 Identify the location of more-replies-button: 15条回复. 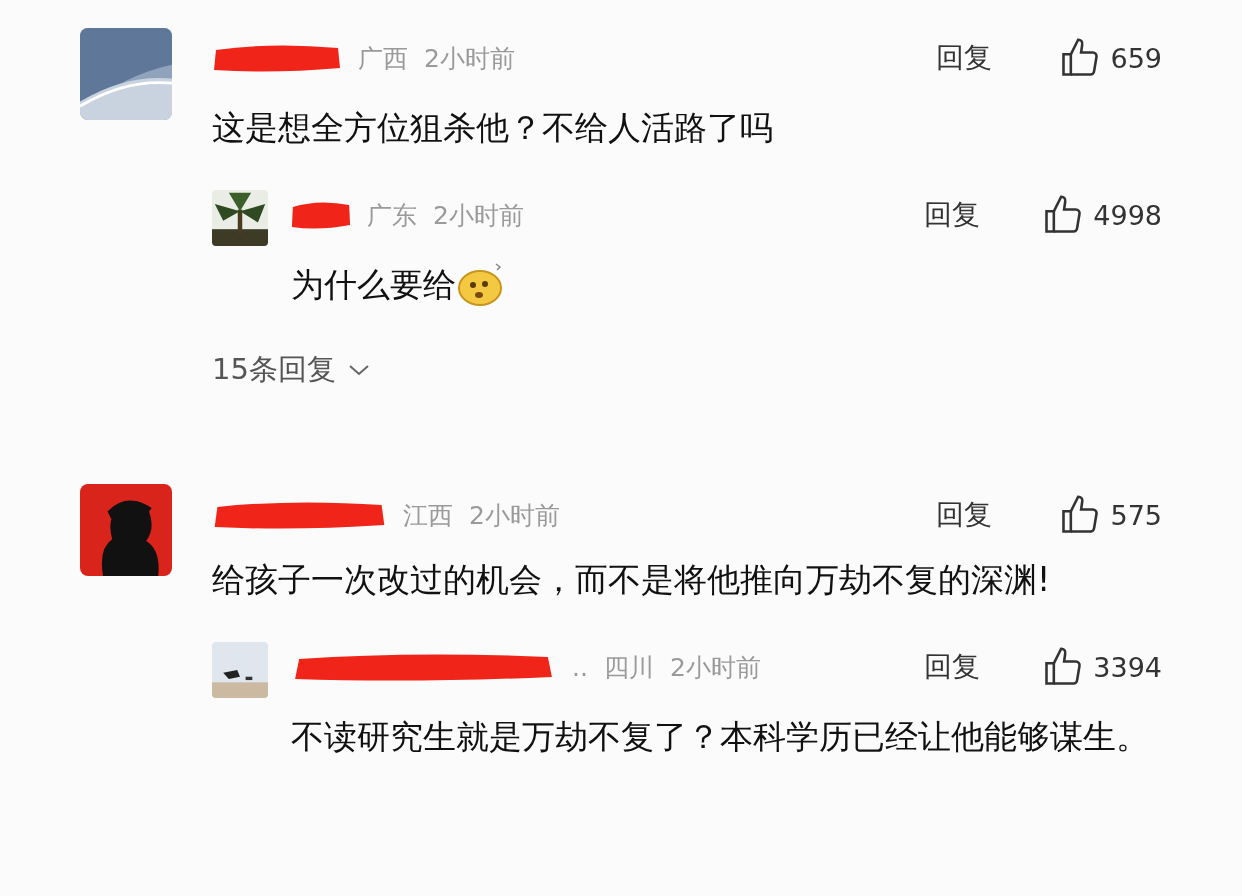
(291, 370).